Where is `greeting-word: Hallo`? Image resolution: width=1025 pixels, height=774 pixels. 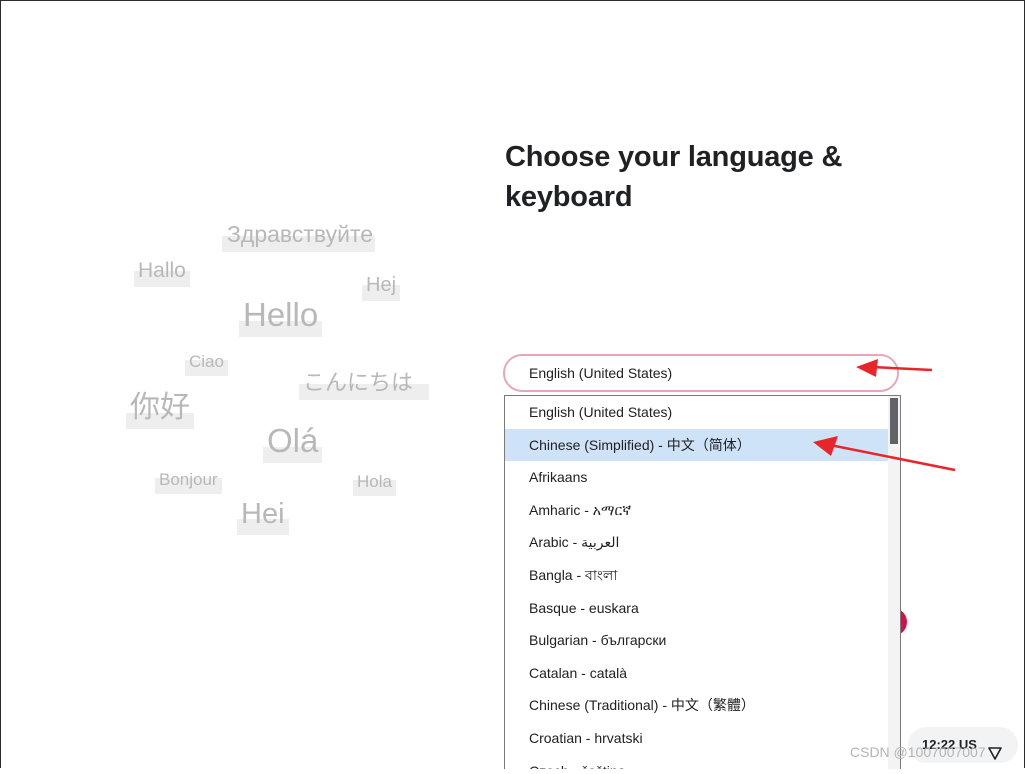
greeting-word: Hallo is located at coordinates (162, 273).